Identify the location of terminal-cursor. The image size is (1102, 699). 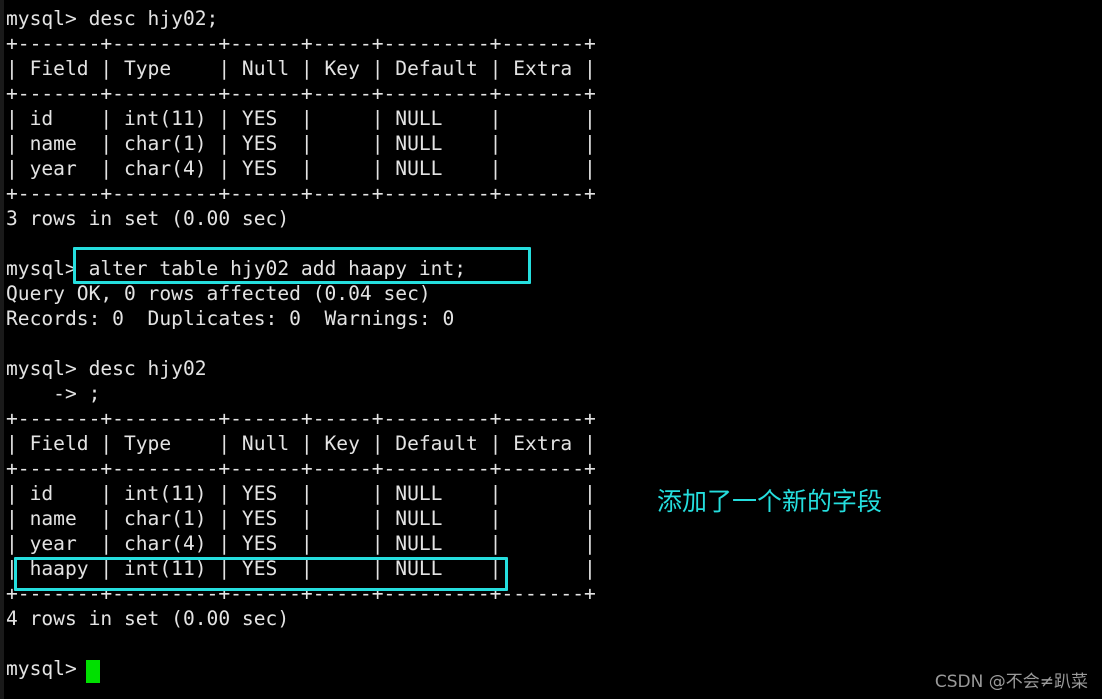
(93, 671).